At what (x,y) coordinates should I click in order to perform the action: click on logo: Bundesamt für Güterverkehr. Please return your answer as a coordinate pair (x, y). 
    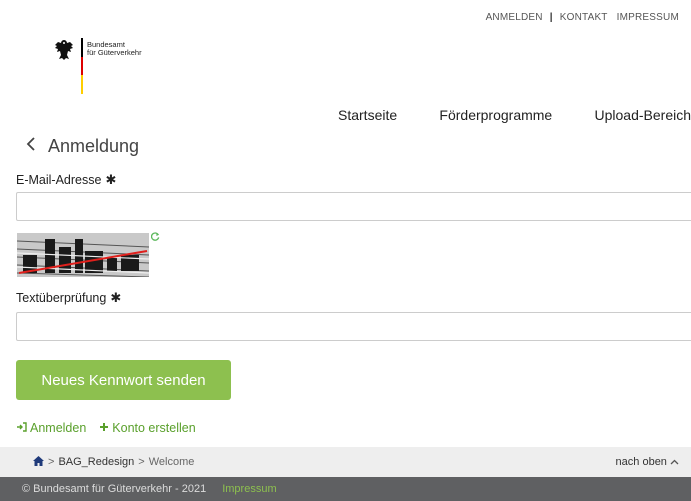
    Looking at the image, I should click on (97, 66).